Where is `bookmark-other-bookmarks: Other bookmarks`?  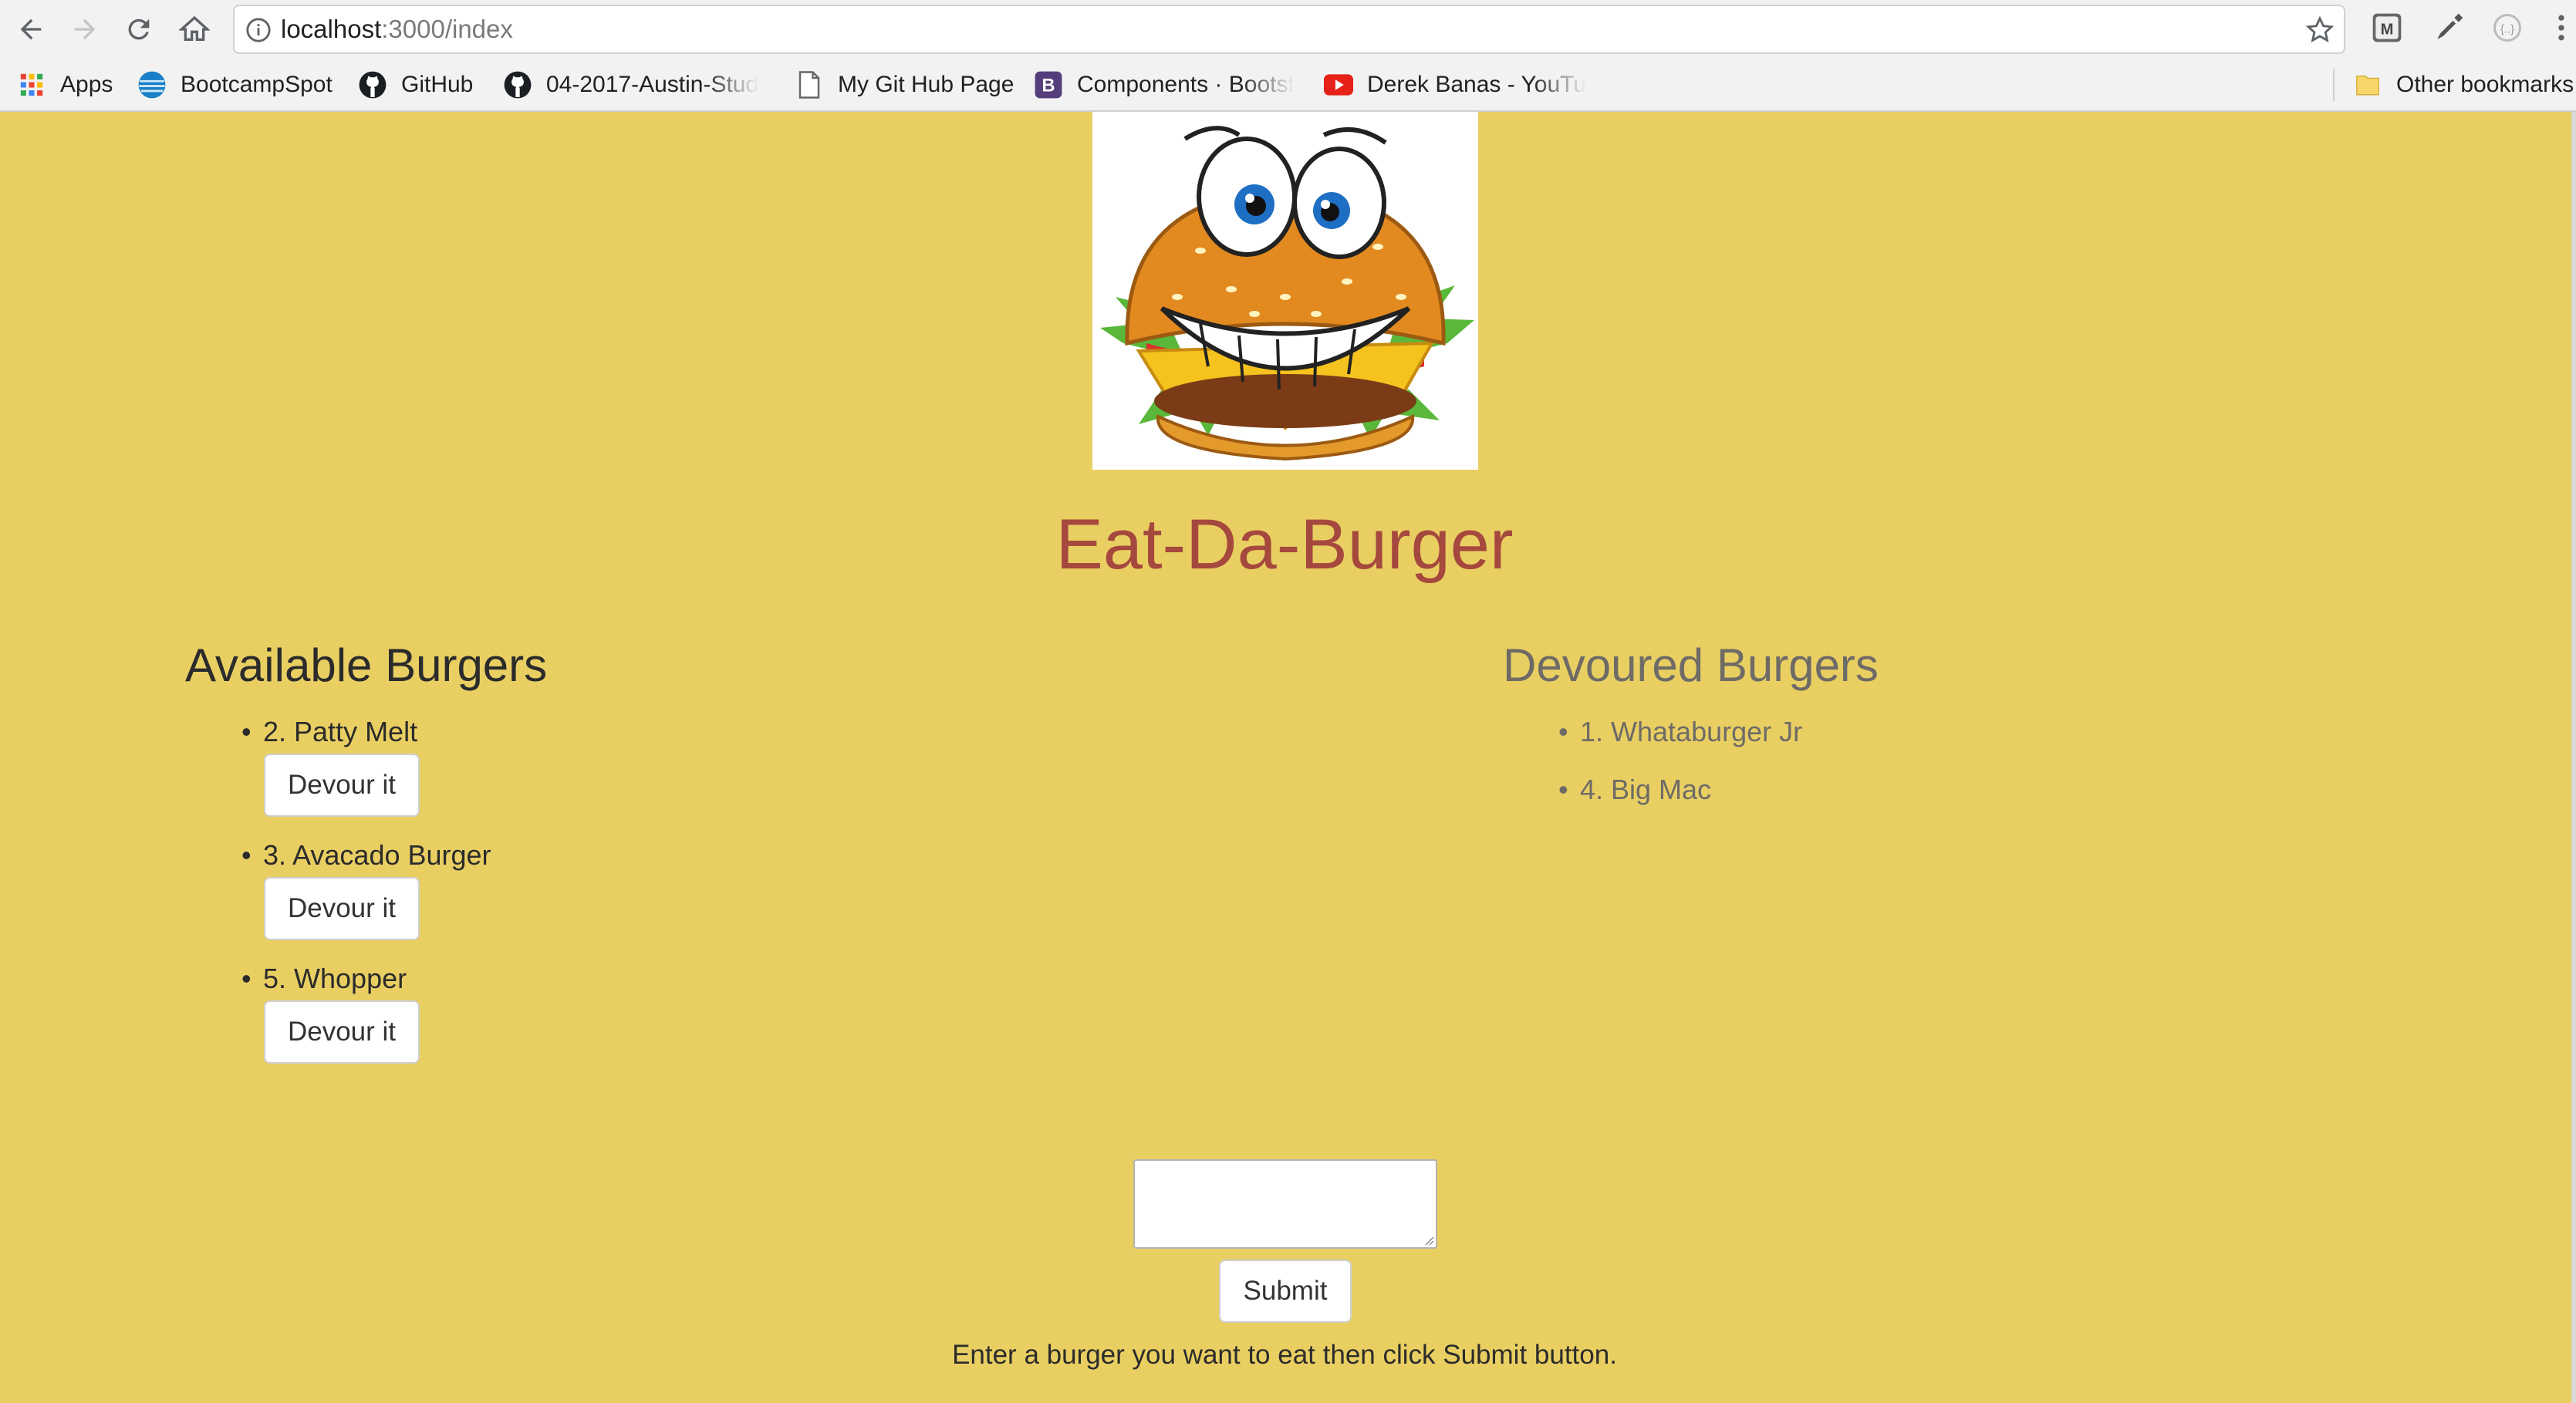
bookmark-other-bookmarks: Other bookmarks is located at coordinates (2463, 84).